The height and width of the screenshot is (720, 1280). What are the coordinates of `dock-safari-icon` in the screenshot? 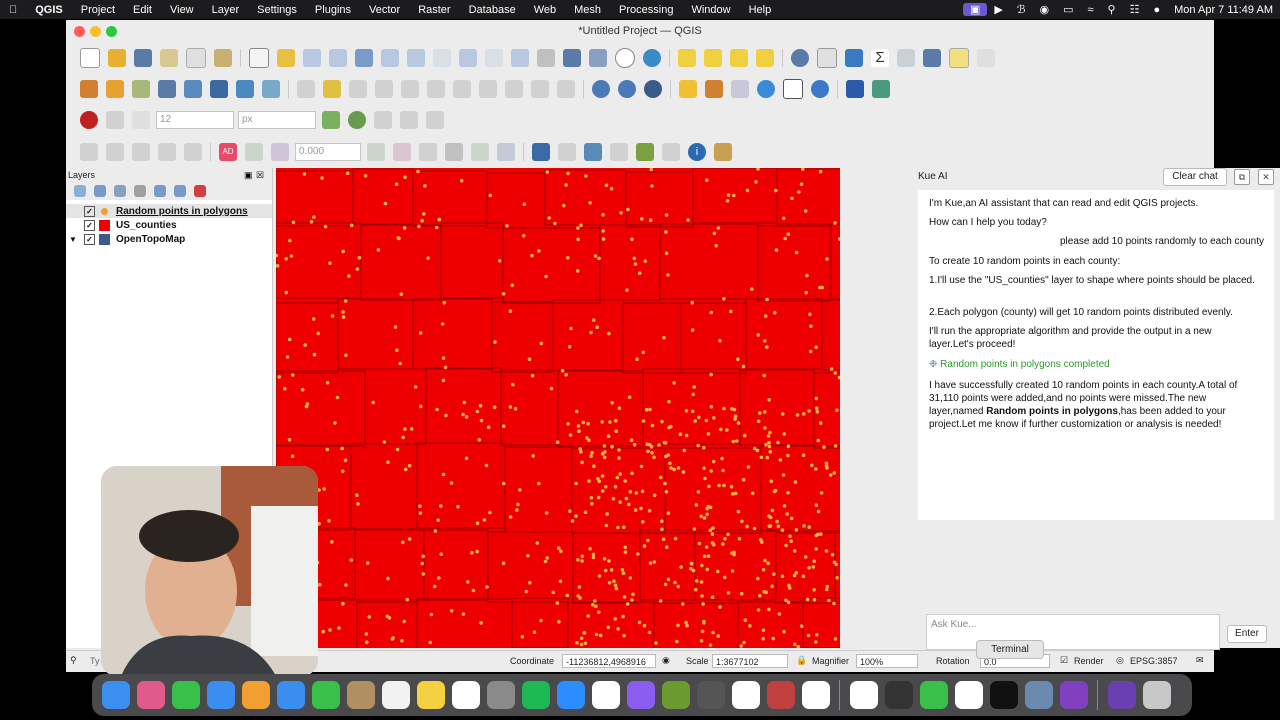 It's located at (220, 695).